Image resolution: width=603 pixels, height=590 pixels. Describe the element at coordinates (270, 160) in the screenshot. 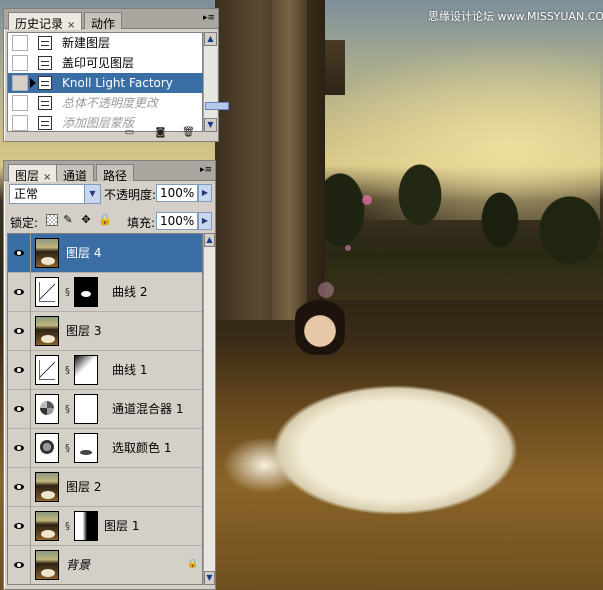

I see `stone-gate` at that location.